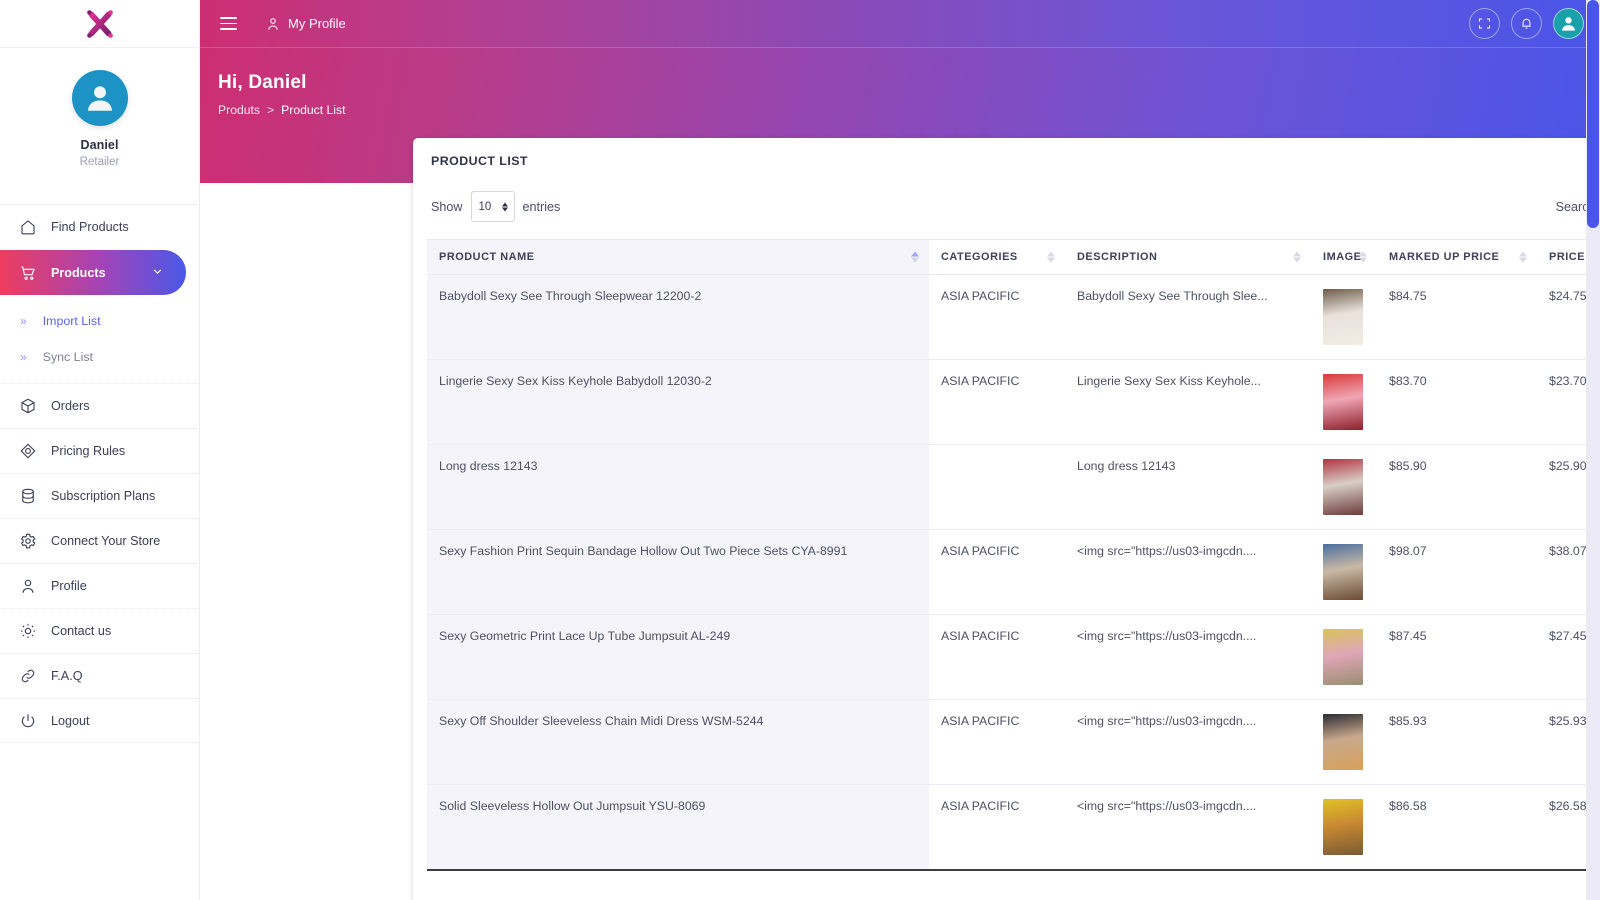 The image size is (1600, 900). I want to click on column-label: DESCRIPTION, so click(1117, 257).